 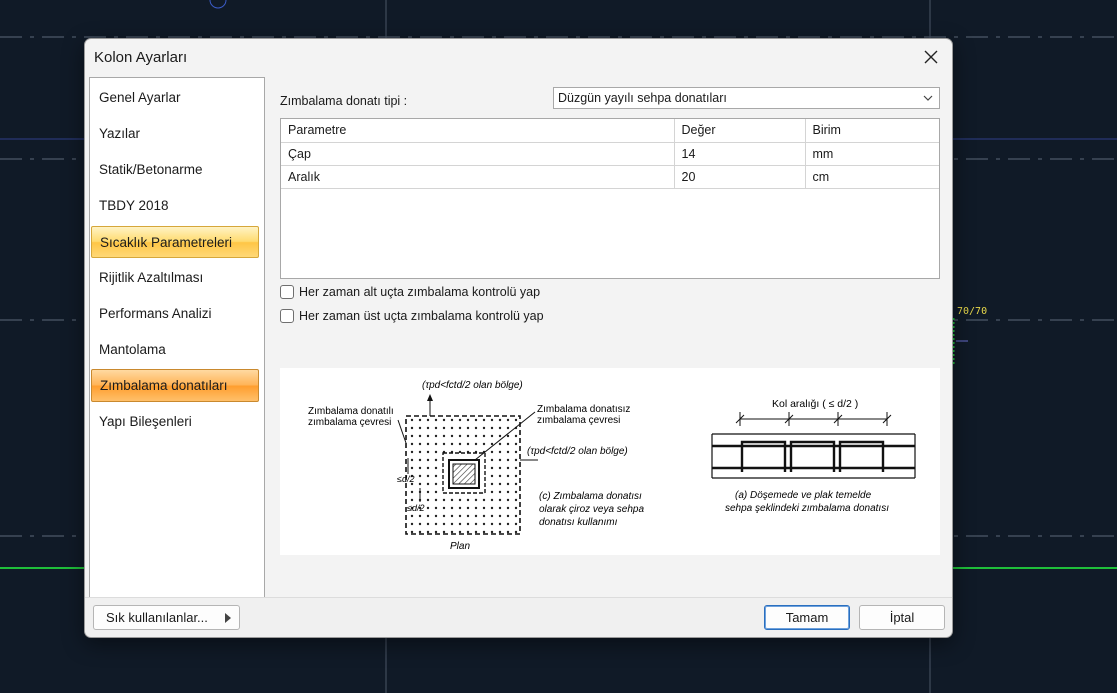 What do you see at coordinates (642, 98) in the screenshot?
I see `reinforcement-type-value: Düzgün yayılı sehpa donatıları` at bounding box center [642, 98].